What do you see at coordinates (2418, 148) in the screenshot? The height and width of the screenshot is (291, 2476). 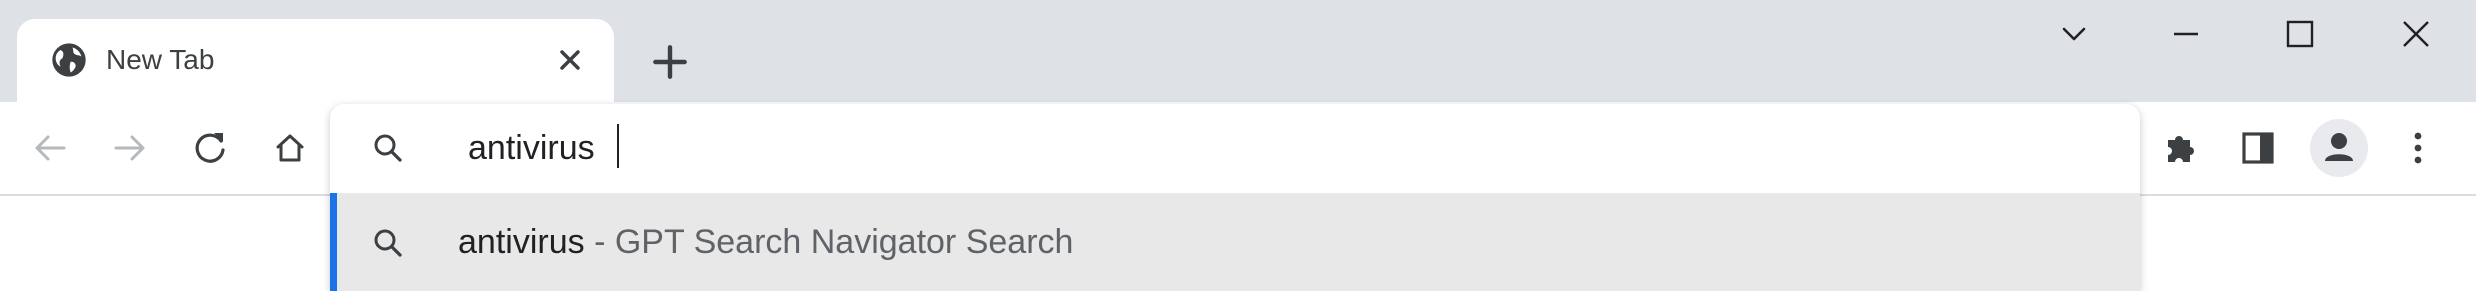 I see `kebab-menu-icon` at bounding box center [2418, 148].